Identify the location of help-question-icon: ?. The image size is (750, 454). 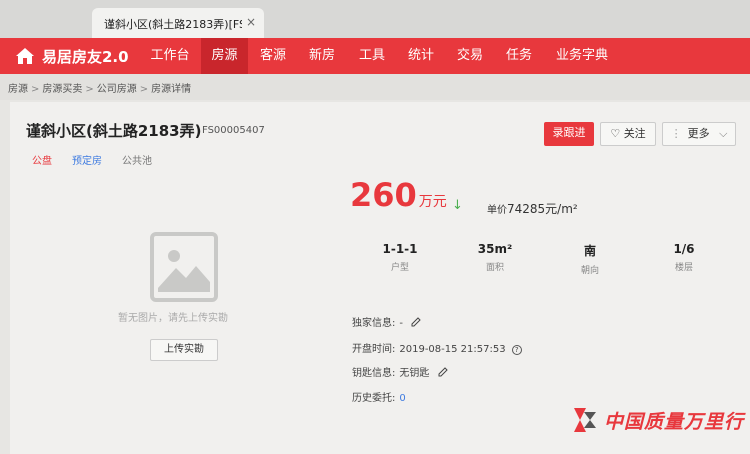
(516, 350).